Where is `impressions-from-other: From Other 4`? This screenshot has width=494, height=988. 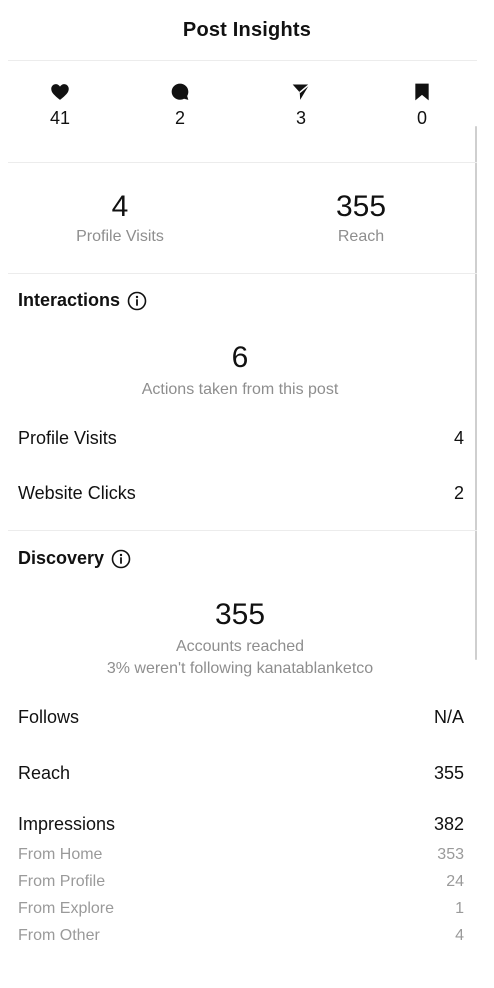 impressions-from-other: From Other 4 is located at coordinates (241, 936).